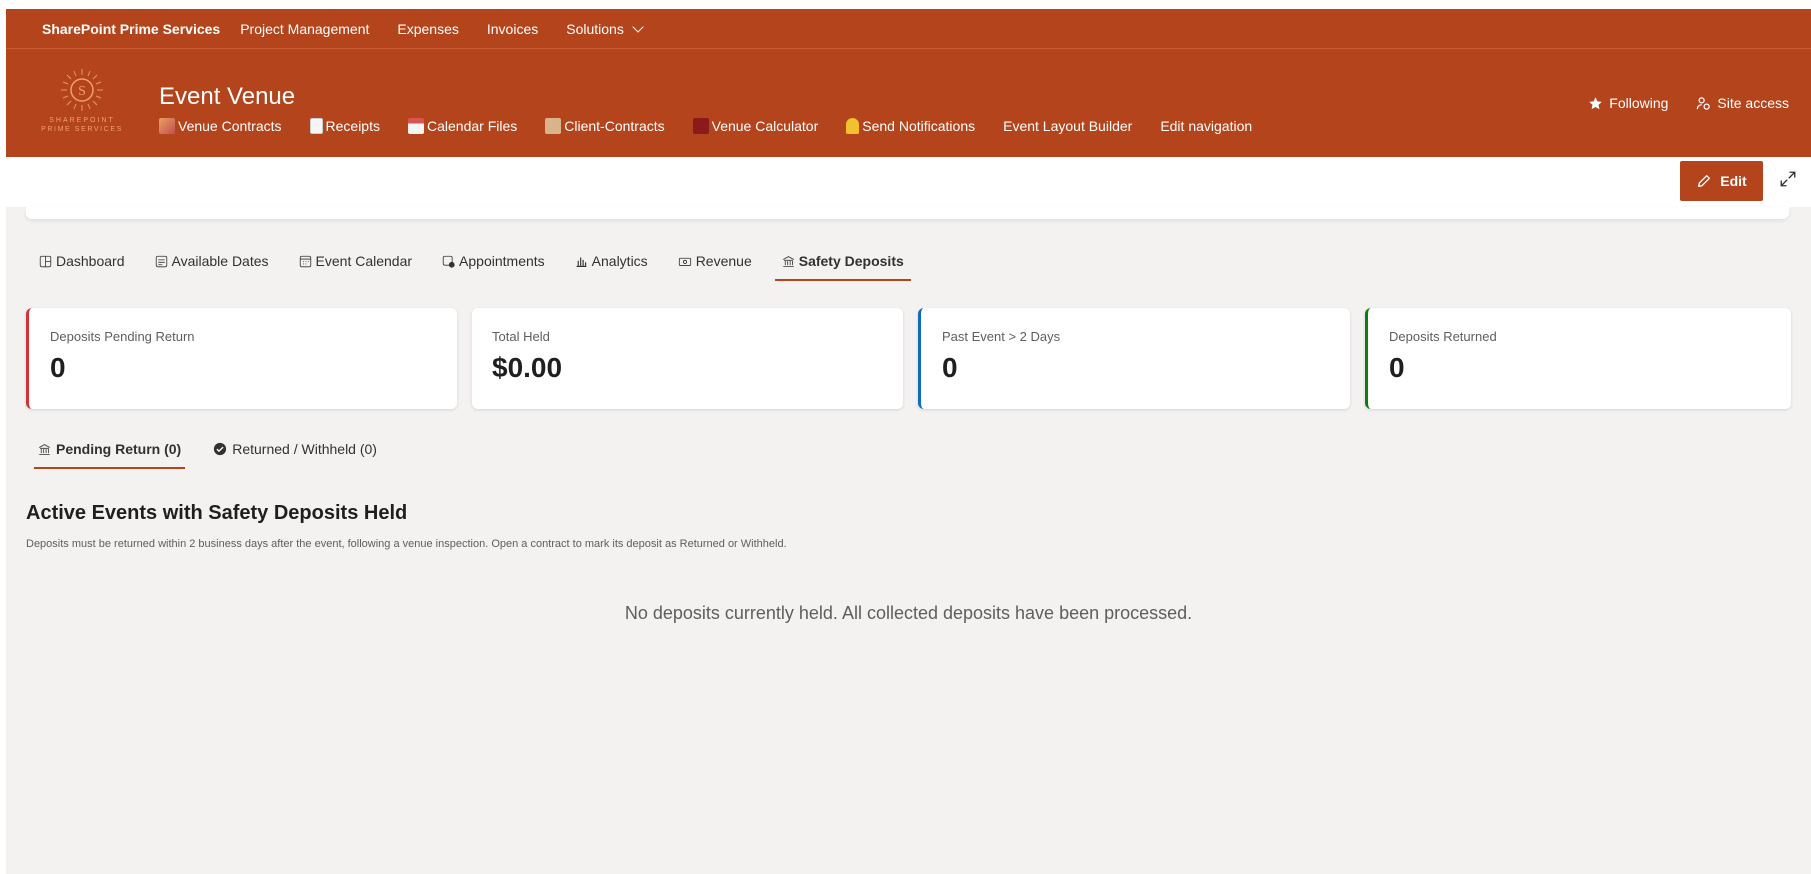 This screenshot has height=874, width=1811. What do you see at coordinates (907, 213) in the screenshot?
I see `content-panel-edge` at bounding box center [907, 213].